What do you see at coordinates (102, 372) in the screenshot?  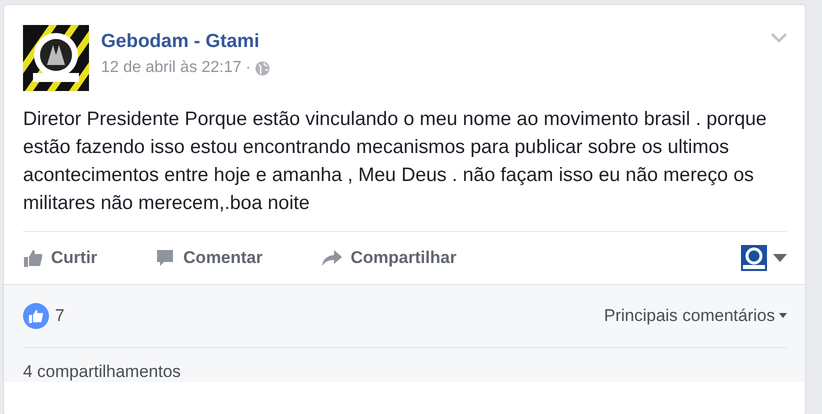 I see `shares-link: 4 compartilhamentos` at bounding box center [102, 372].